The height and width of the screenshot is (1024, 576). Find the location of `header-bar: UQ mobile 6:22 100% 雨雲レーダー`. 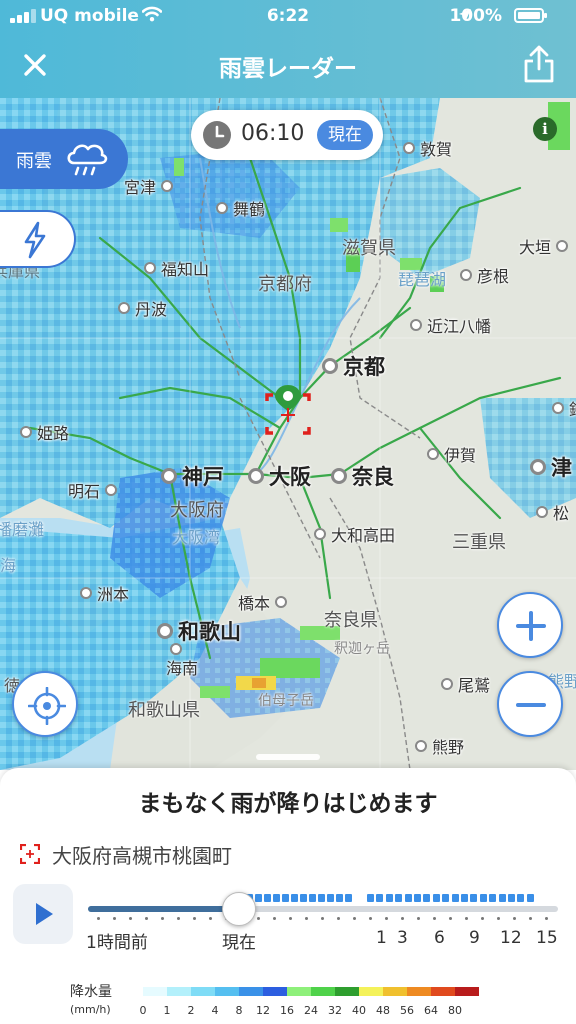

header-bar: UQ mobile 6:22 100% 雨雲レーダー is located at coordinates (288, 49).